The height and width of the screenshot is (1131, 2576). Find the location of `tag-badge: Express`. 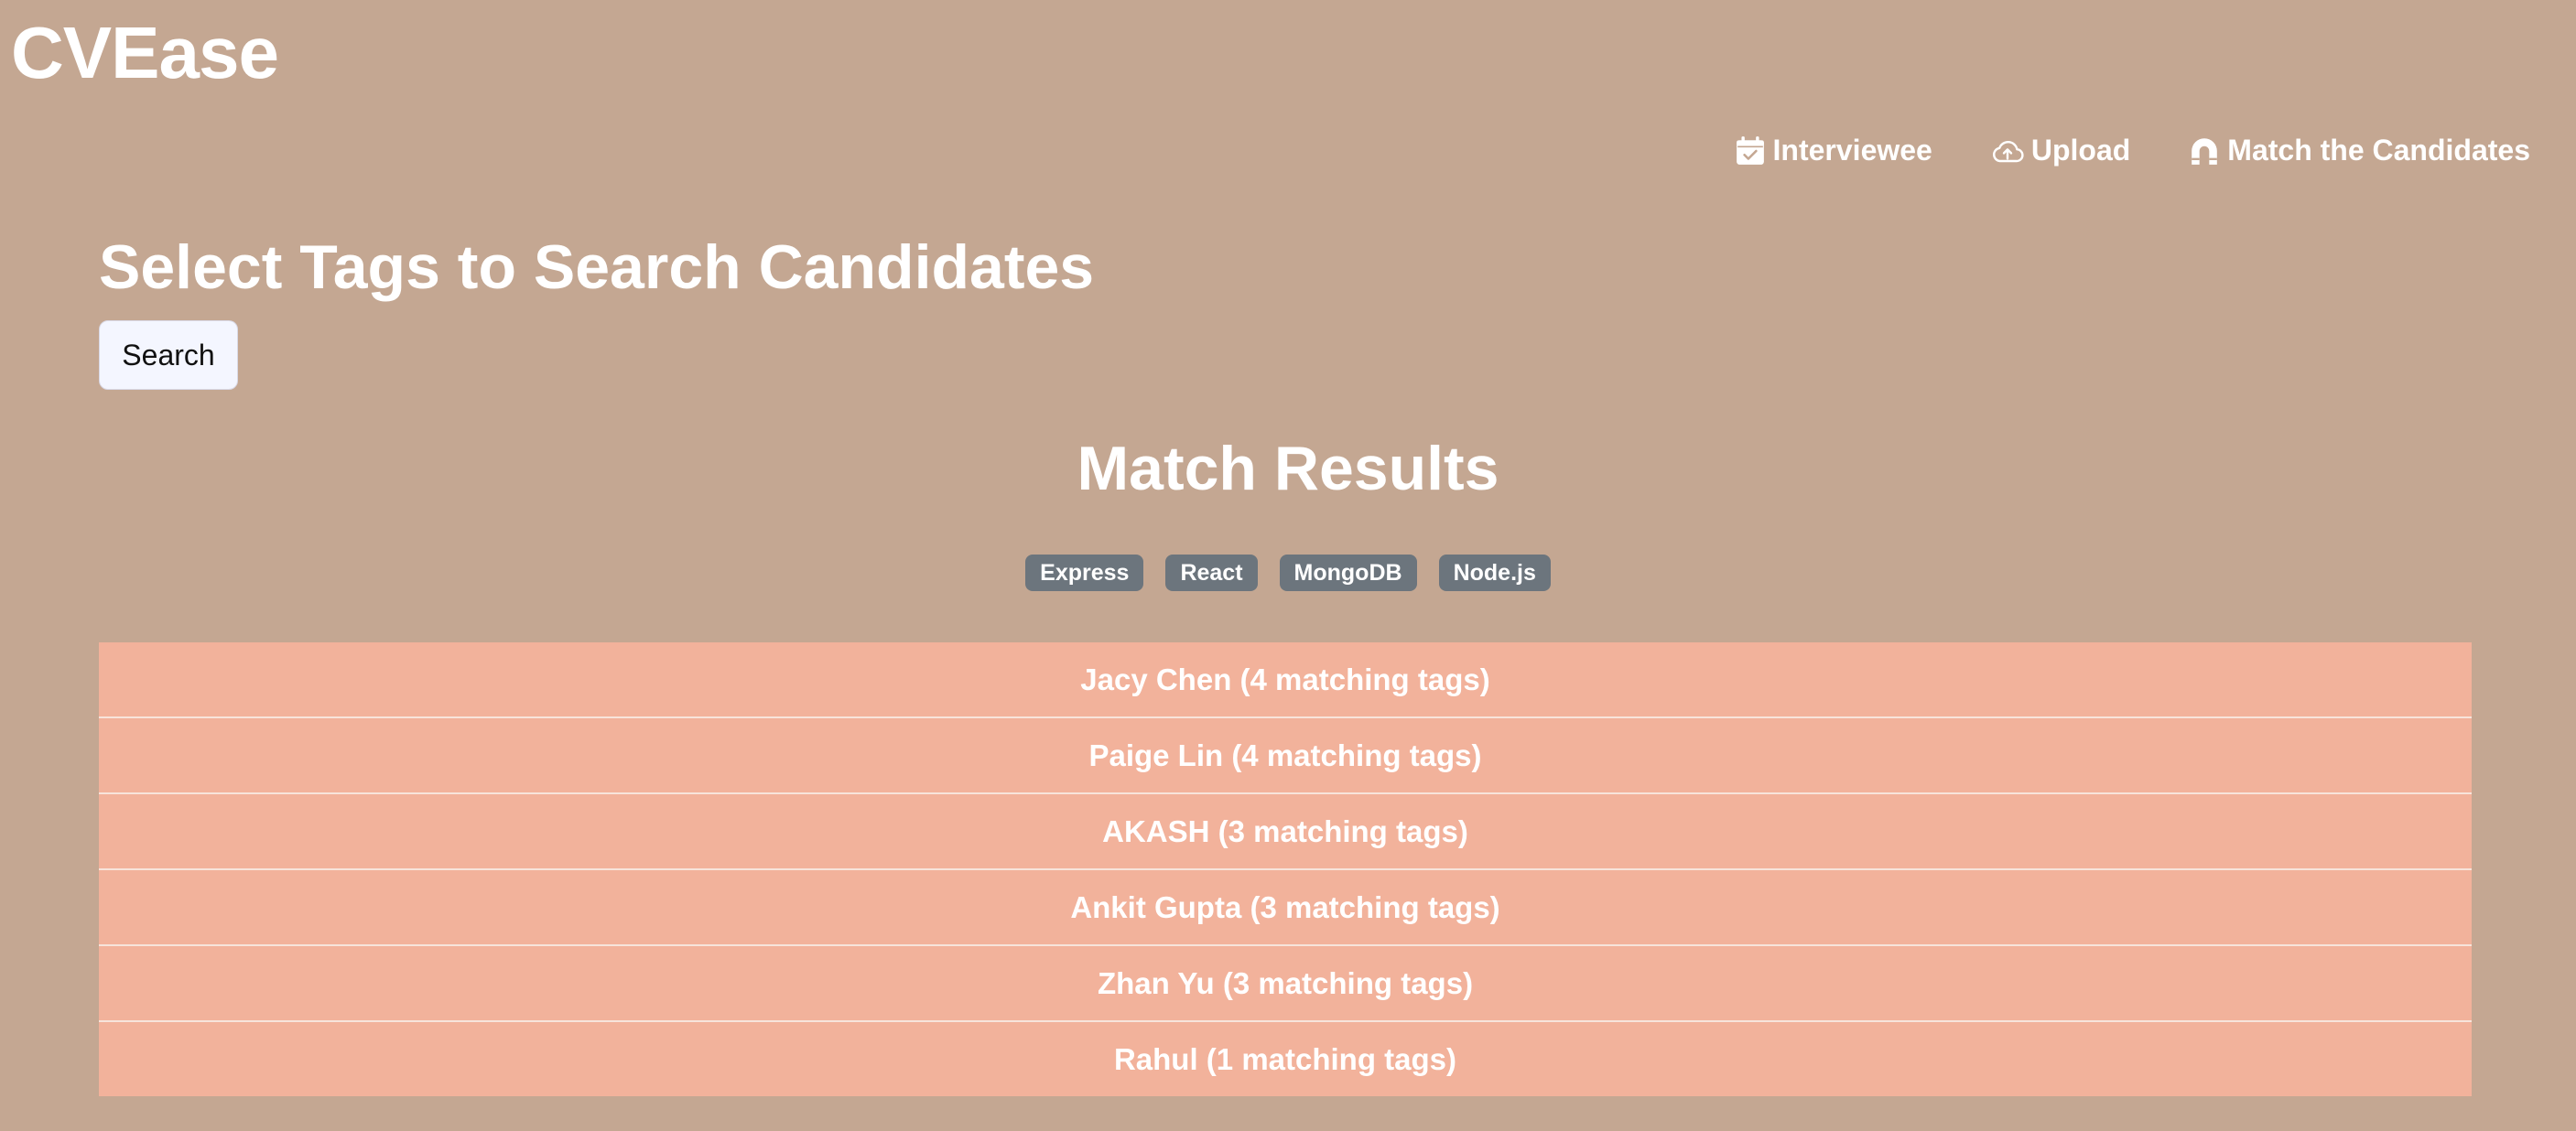

tag-badge: Express is located at coordinates (1085, 573).